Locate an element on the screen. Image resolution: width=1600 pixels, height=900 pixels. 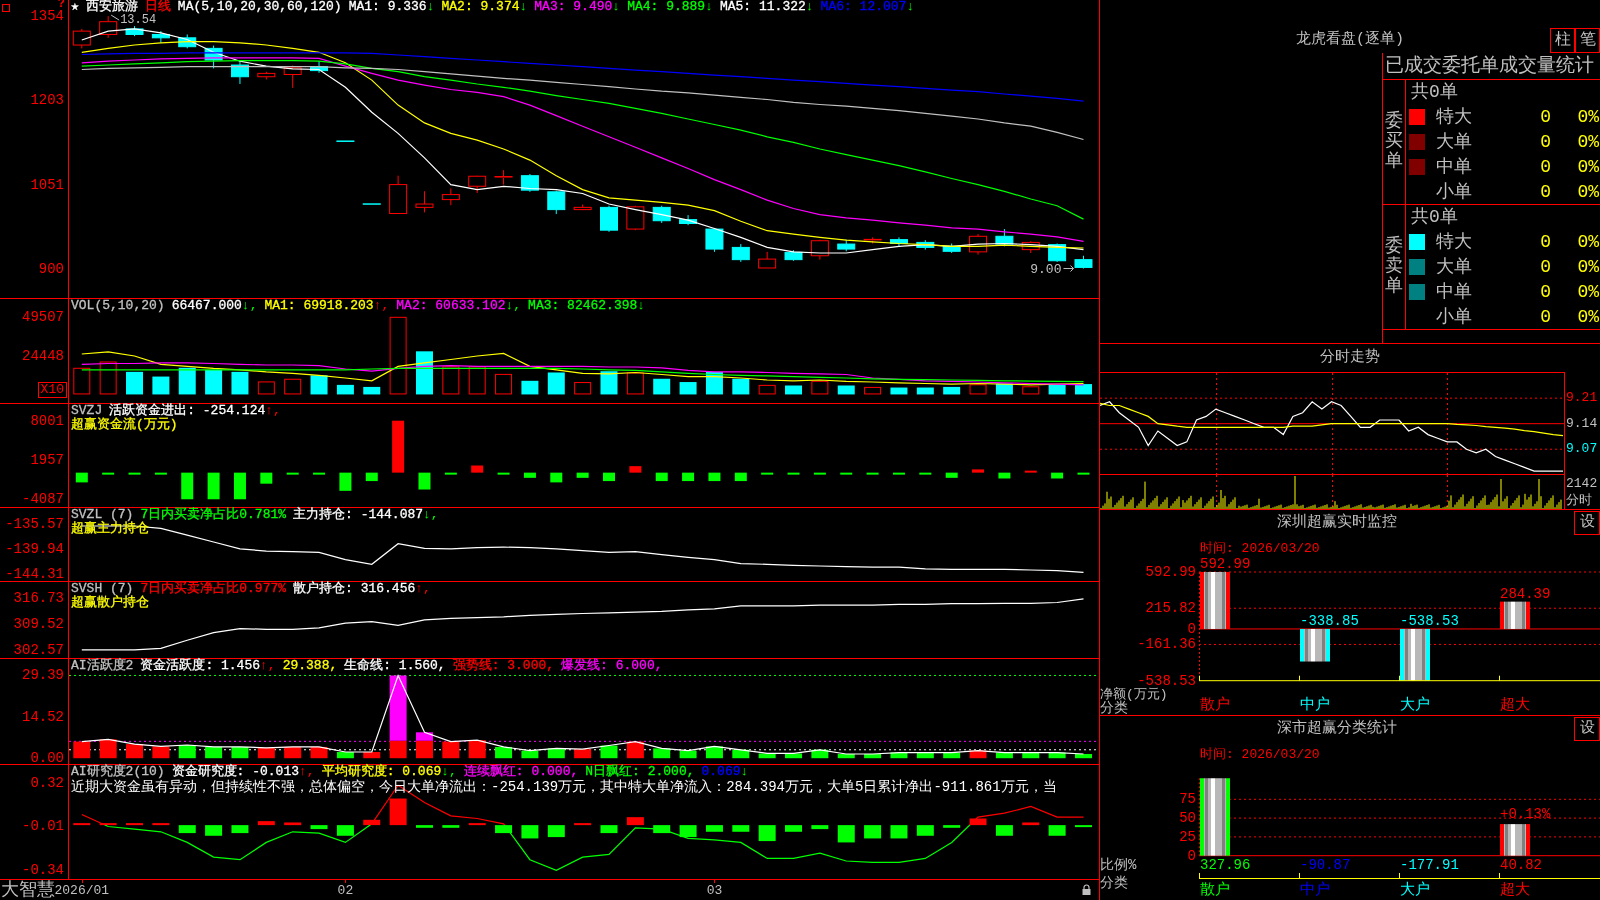
chart-mode-button: 笔 is located at coordinates (1587, 40).